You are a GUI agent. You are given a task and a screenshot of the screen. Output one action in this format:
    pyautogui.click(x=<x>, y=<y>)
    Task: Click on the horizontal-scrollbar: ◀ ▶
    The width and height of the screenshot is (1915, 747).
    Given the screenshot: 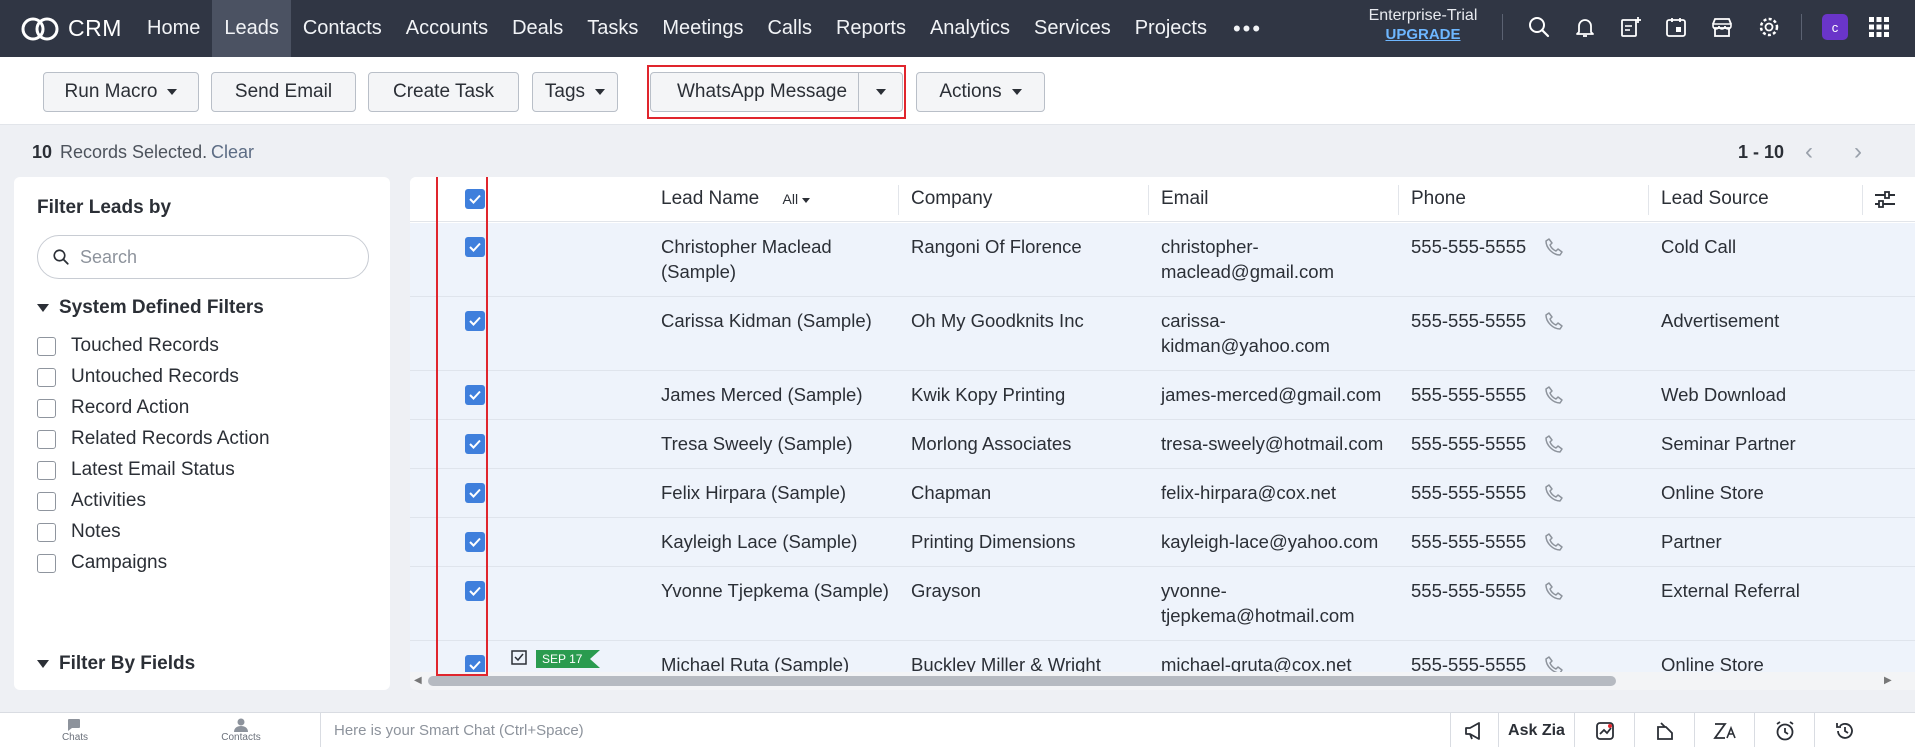 What is the action you would take?
    pyautogui.click(x=1162, y=681)
    